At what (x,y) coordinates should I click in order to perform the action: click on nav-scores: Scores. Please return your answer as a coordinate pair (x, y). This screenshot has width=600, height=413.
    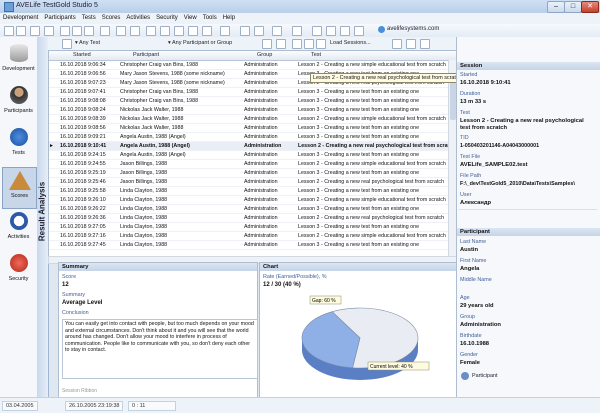
    Looking at the image, I should click on (19, 188).